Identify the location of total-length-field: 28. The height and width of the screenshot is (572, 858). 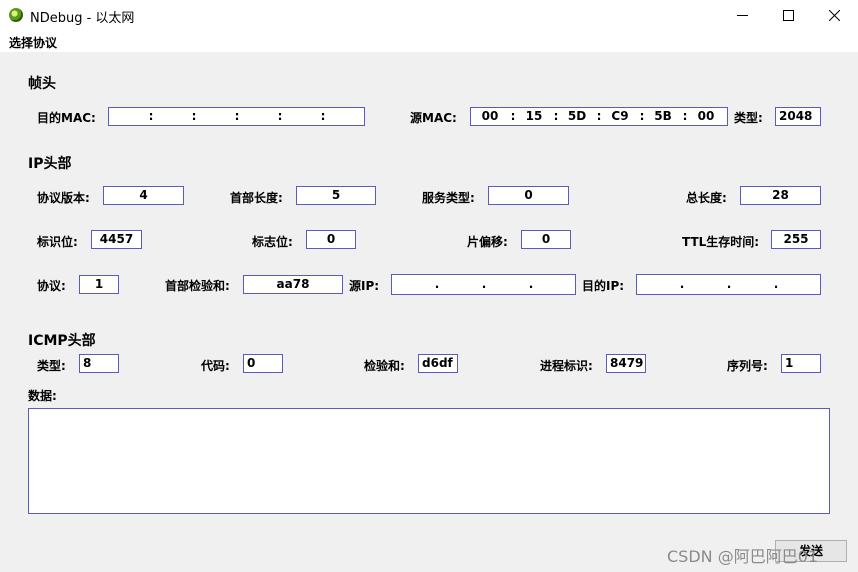
(780, 195).